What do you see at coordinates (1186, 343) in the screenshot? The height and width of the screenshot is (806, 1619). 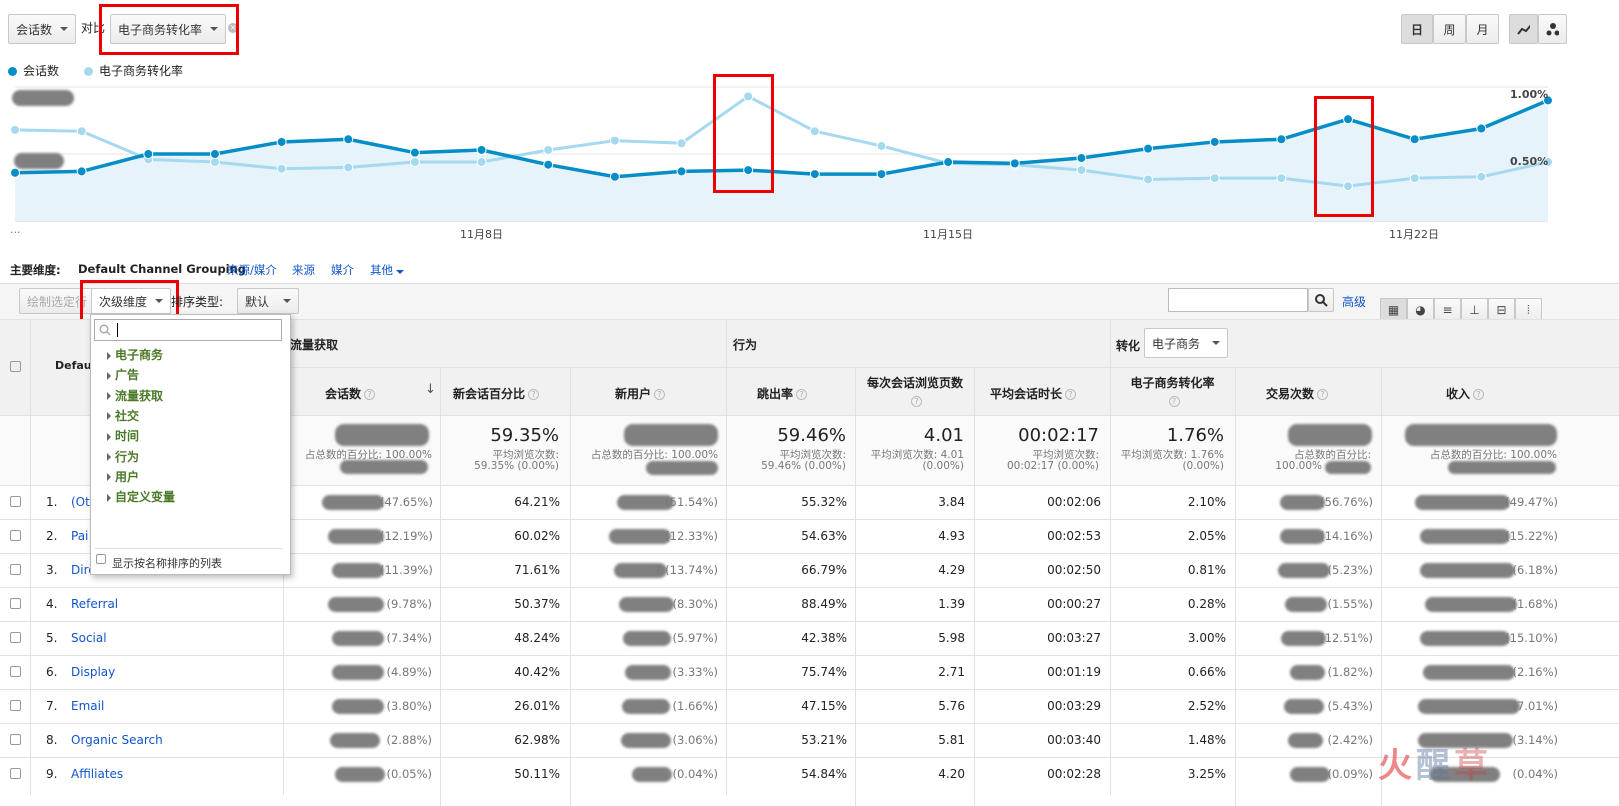 I see `conversion-goal-select: 电子商务` at bounding box center [1186, 343].